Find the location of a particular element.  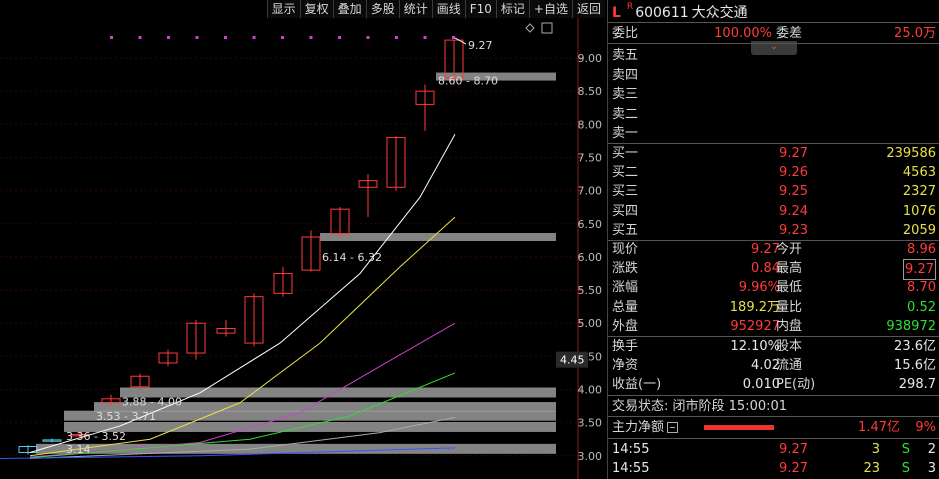

stat-label: 涨跌 is located at coordinates (625, 269).